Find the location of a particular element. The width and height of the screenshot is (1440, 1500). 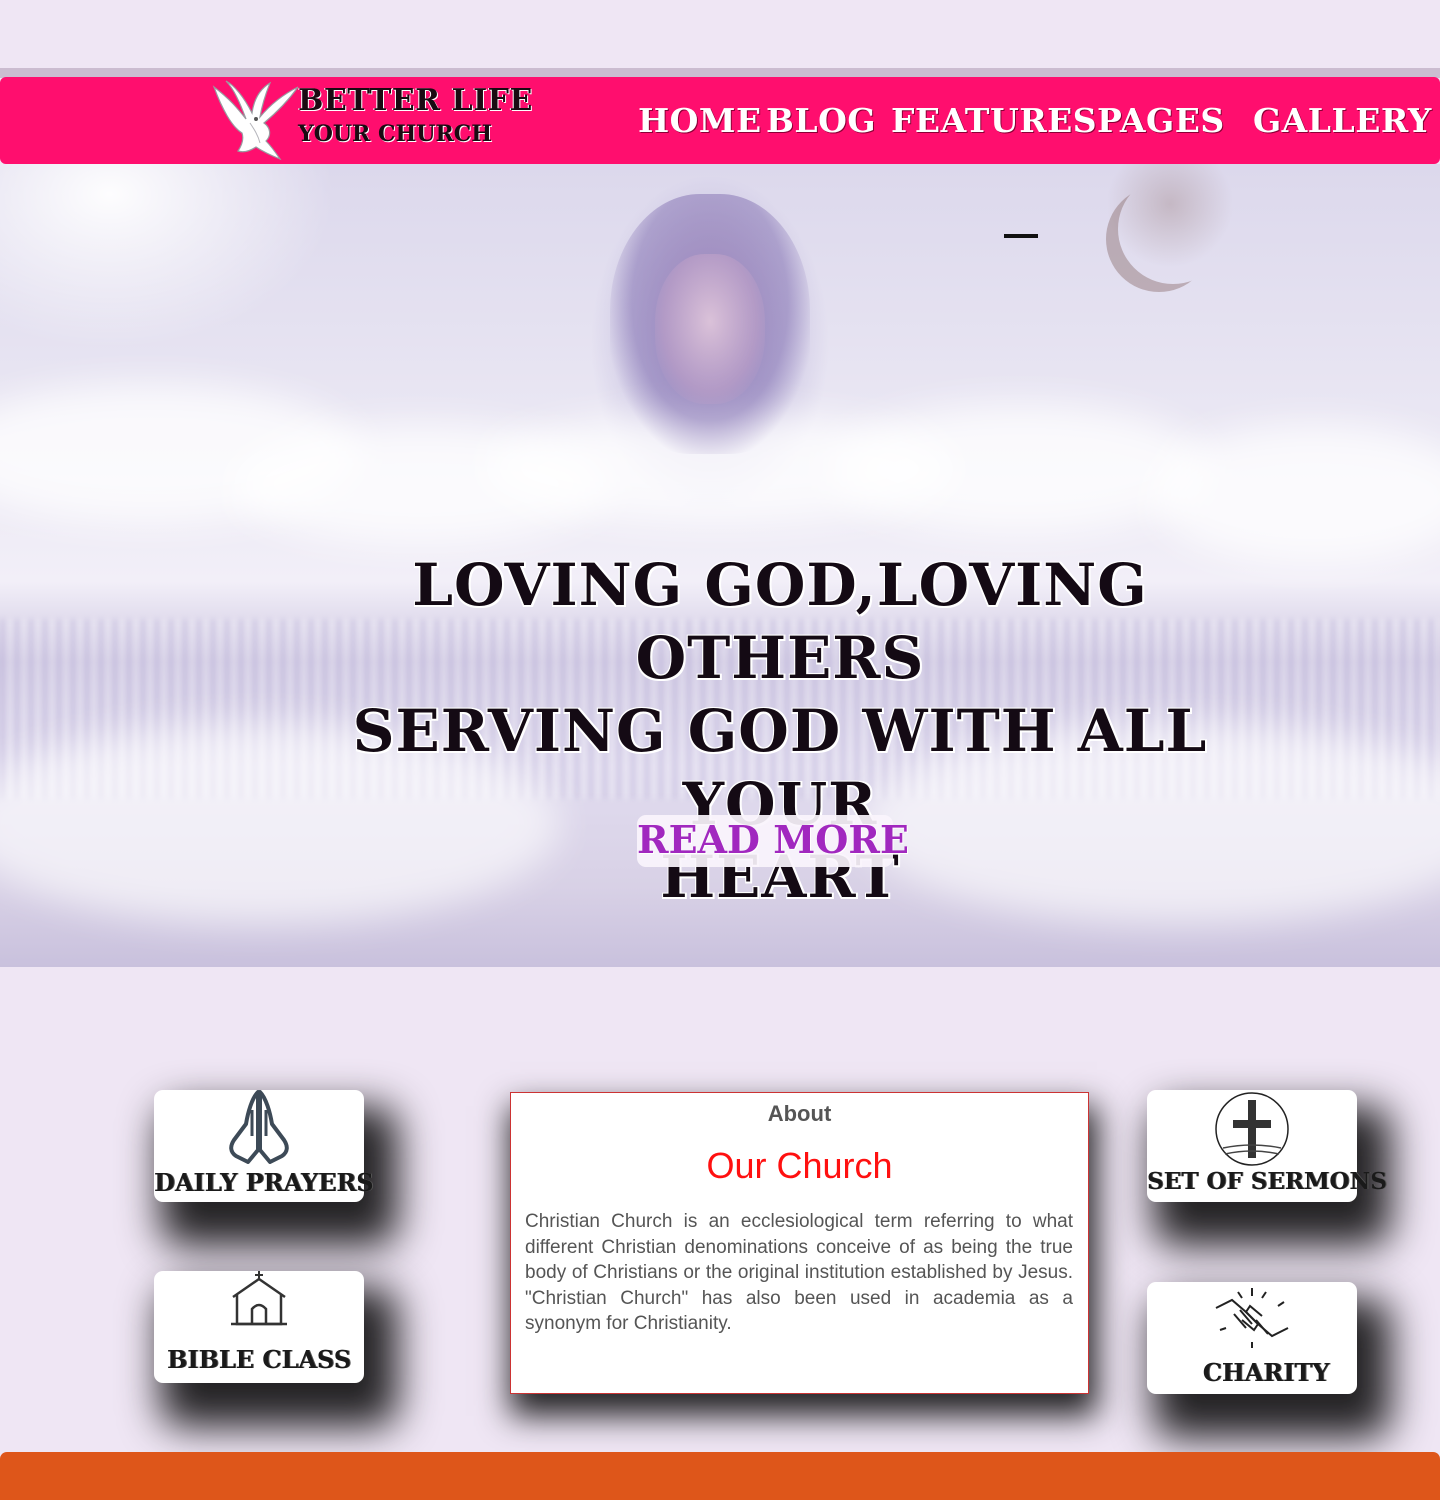

slider-indicator is located at coordinates (1021, 236).